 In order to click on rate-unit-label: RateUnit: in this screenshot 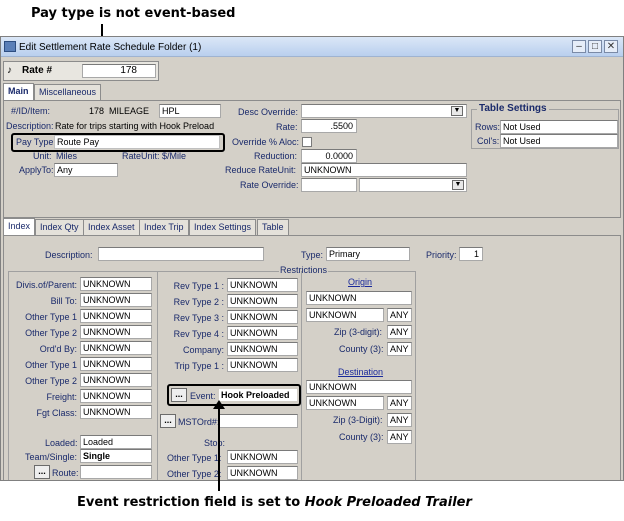, I will do `click(141, 156)`.